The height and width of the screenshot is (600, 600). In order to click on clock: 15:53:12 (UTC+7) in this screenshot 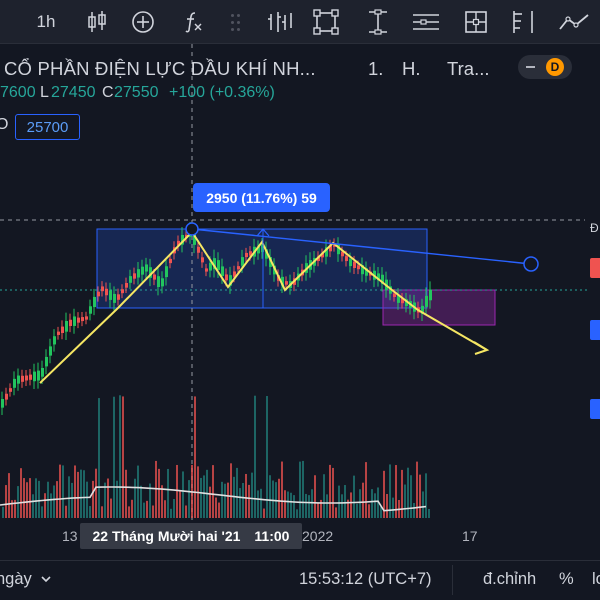, I will do `click(365, 579)`.